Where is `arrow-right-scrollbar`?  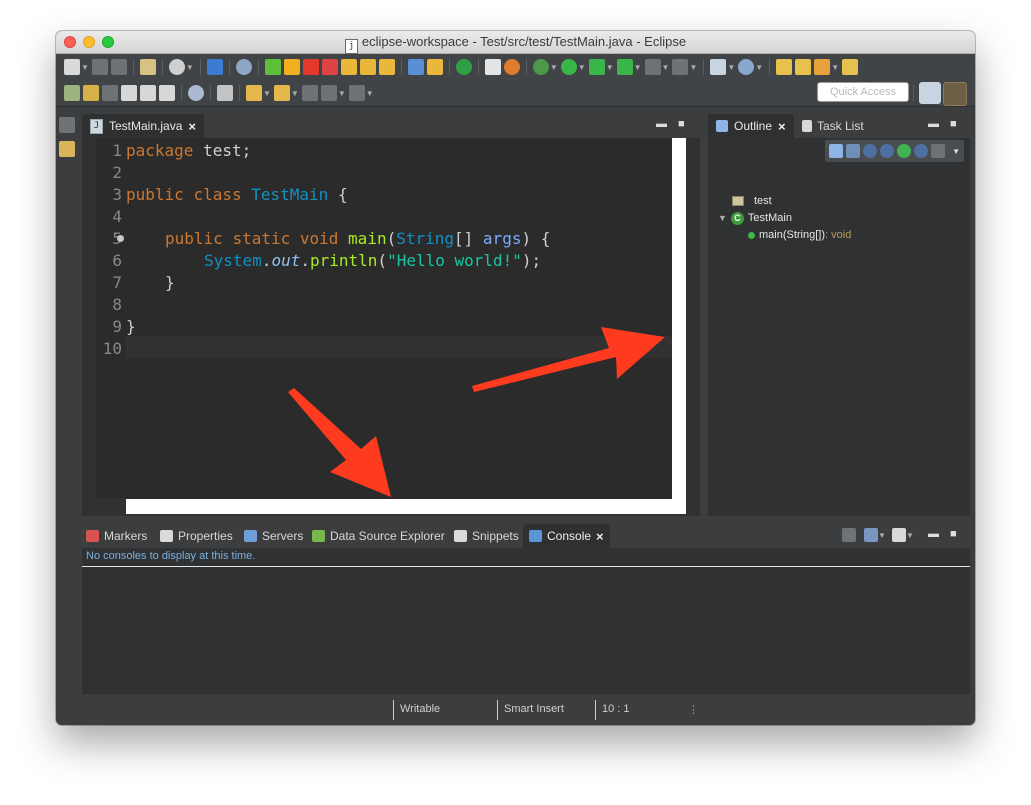 arrow-right-scrollbar is located at coordinates (568, 359).